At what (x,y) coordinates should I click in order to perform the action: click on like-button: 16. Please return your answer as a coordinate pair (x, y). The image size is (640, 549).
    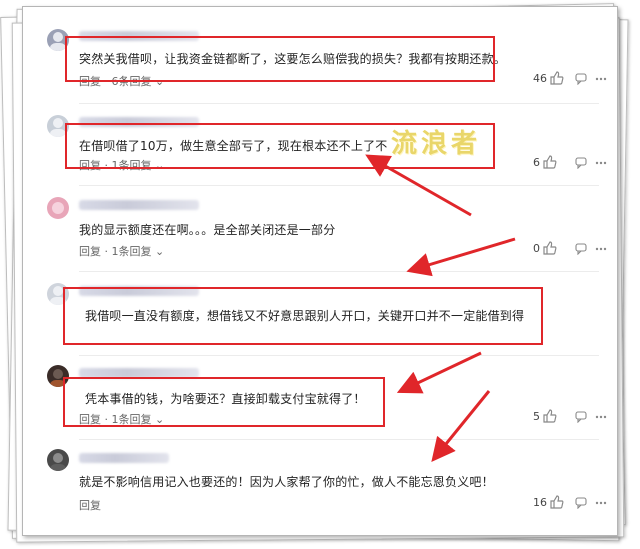
    Looking at the image, I should click on (548, 502).